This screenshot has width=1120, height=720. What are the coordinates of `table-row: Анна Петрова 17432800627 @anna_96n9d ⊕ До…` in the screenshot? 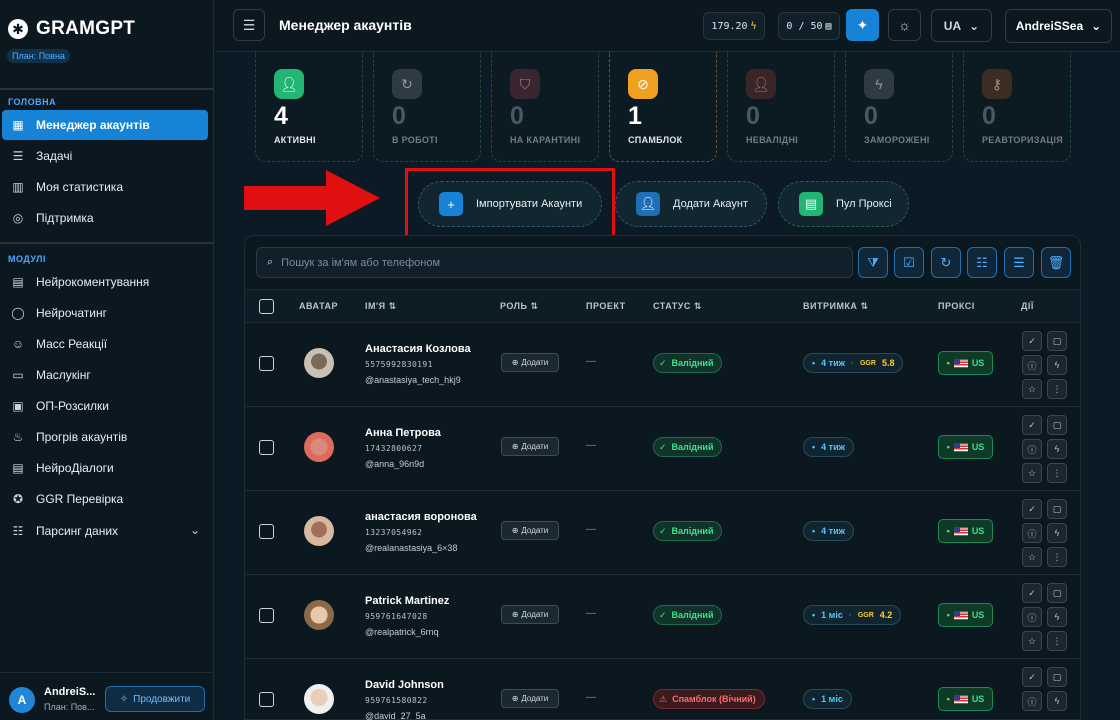 It's located at (662, 449).